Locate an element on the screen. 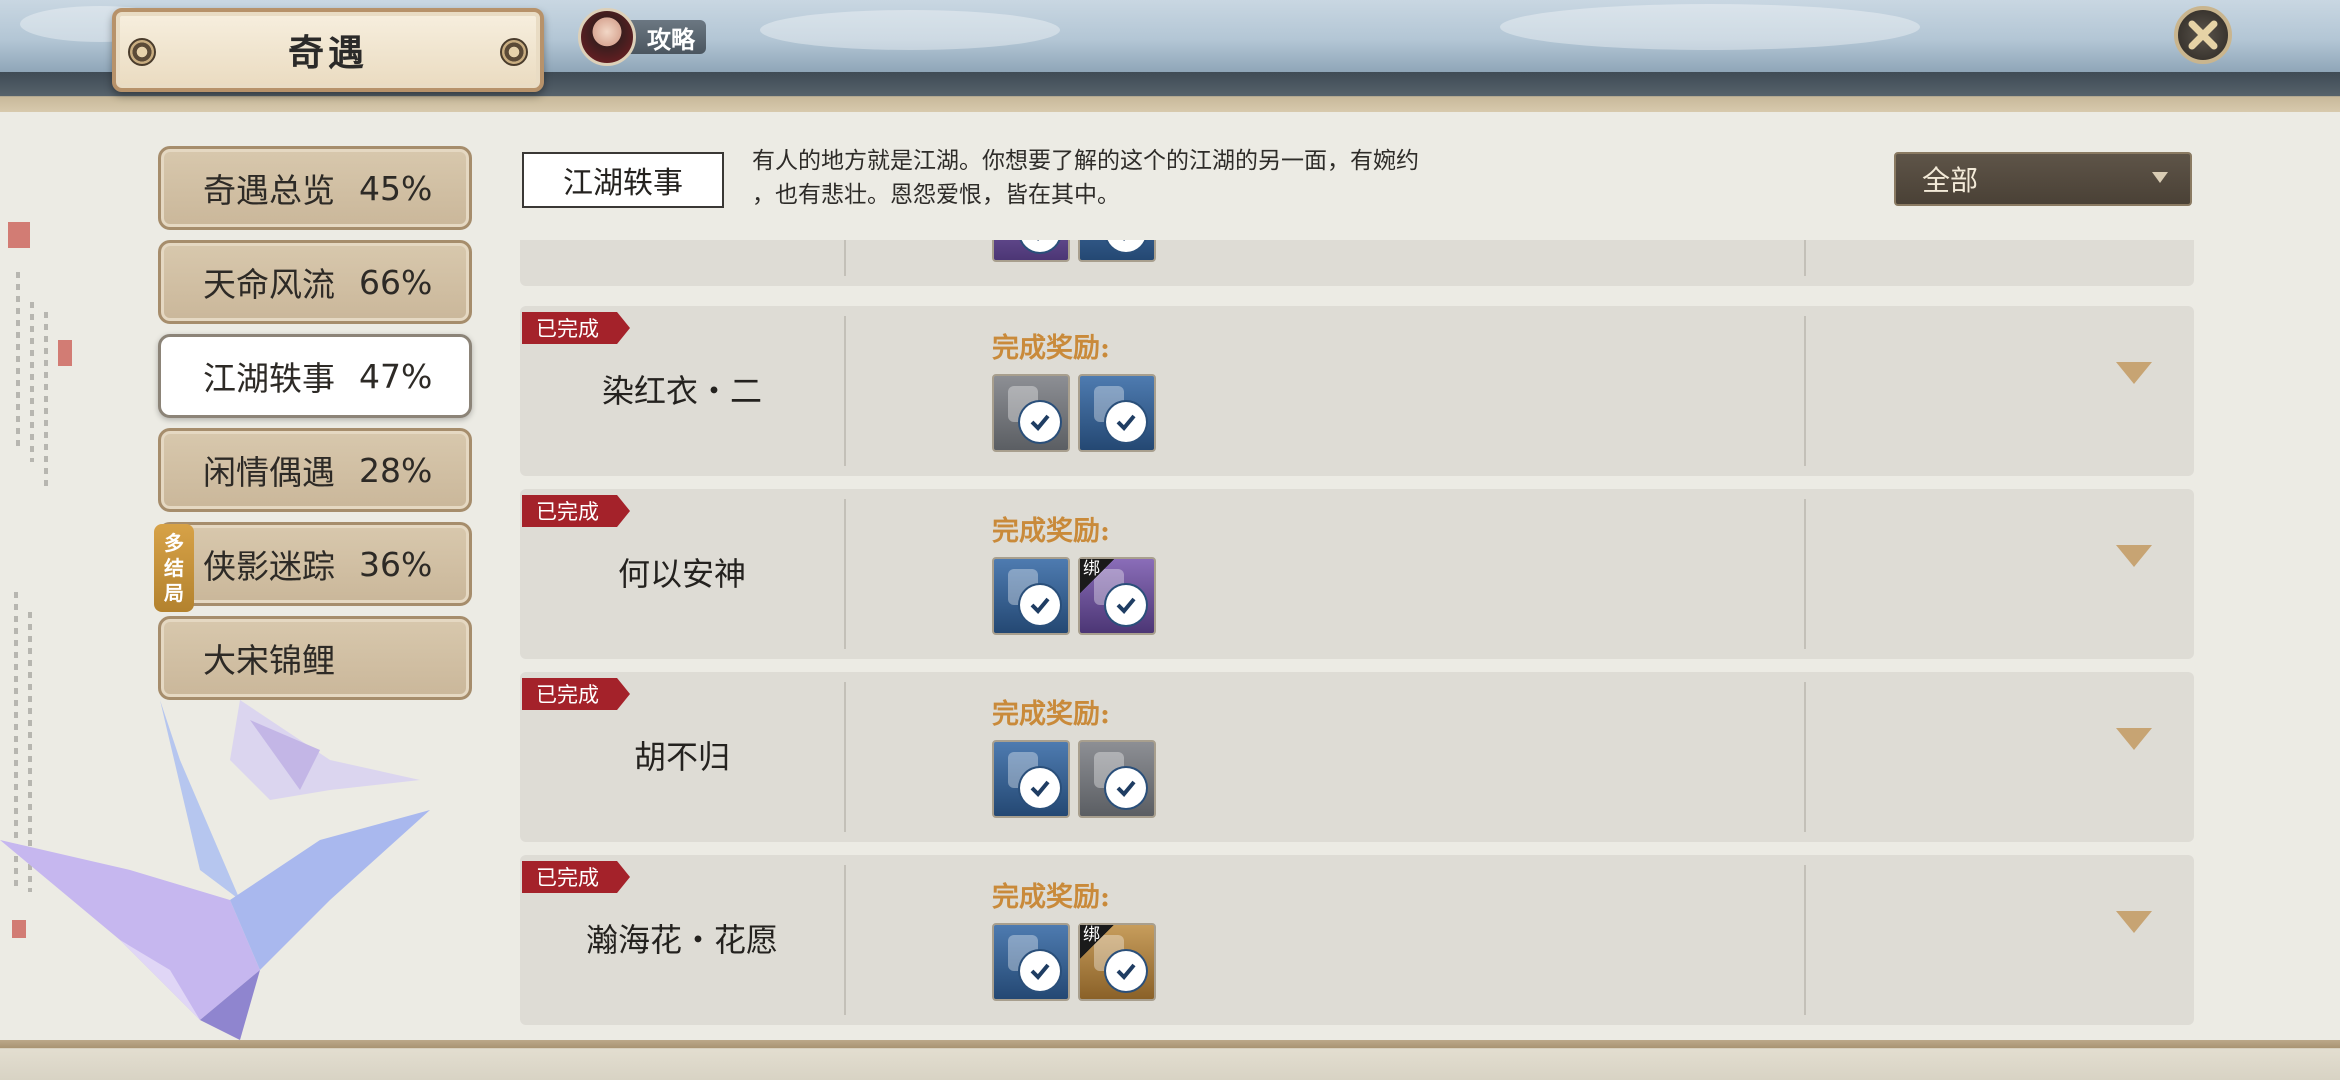  sidebar-item-label: 奇遇总览 is located at coordinates (269, 190).